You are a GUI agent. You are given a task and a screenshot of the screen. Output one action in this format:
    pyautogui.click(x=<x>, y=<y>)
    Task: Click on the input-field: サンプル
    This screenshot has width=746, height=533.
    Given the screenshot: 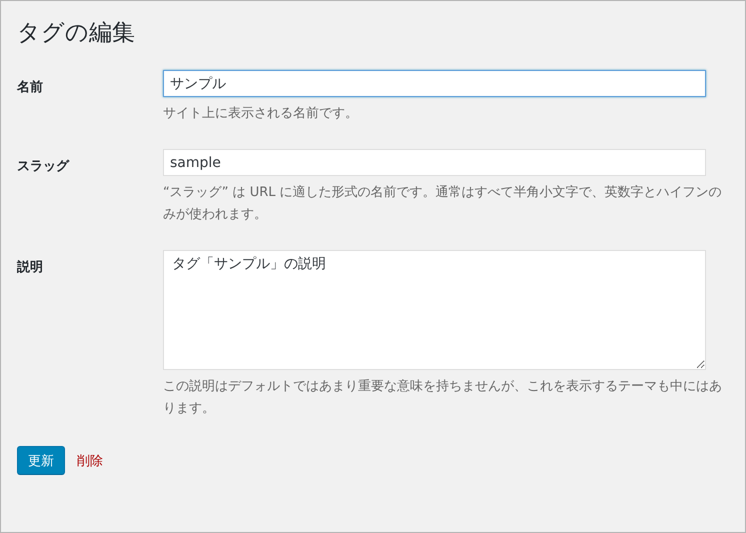 What is the action you would take?
    pyautogui.click(x=434, y=83)
    